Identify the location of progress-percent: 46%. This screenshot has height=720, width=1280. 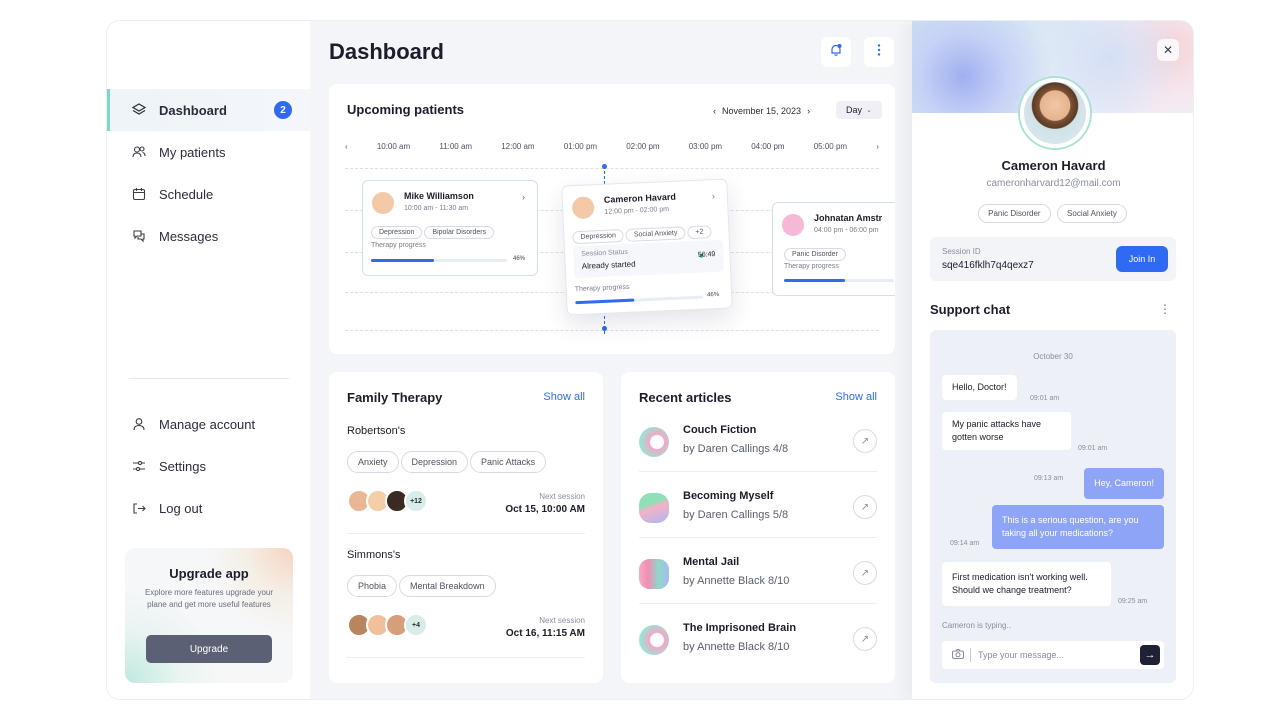
(713, 295).